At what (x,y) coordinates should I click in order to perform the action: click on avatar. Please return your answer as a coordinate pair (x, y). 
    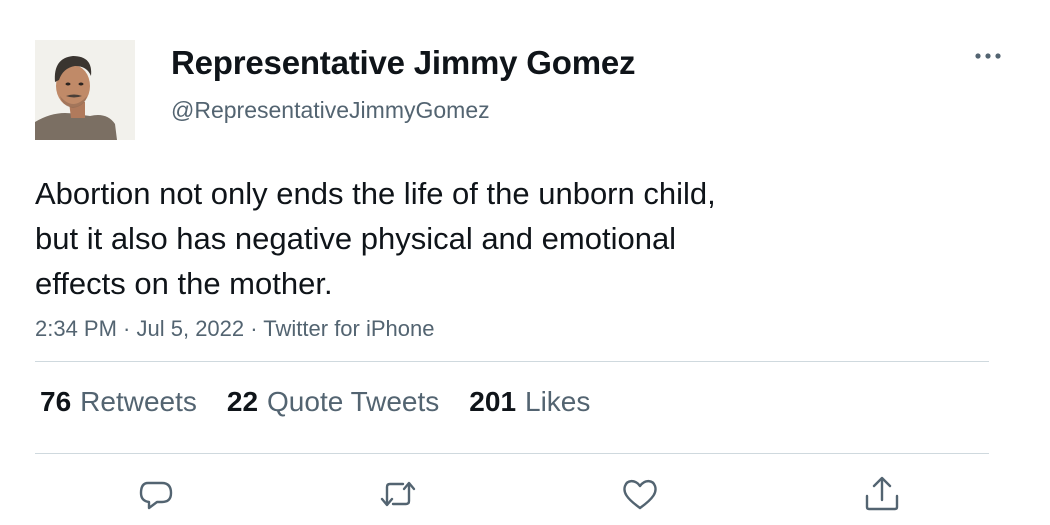
    Looking at the image, I should click on (85, 90).